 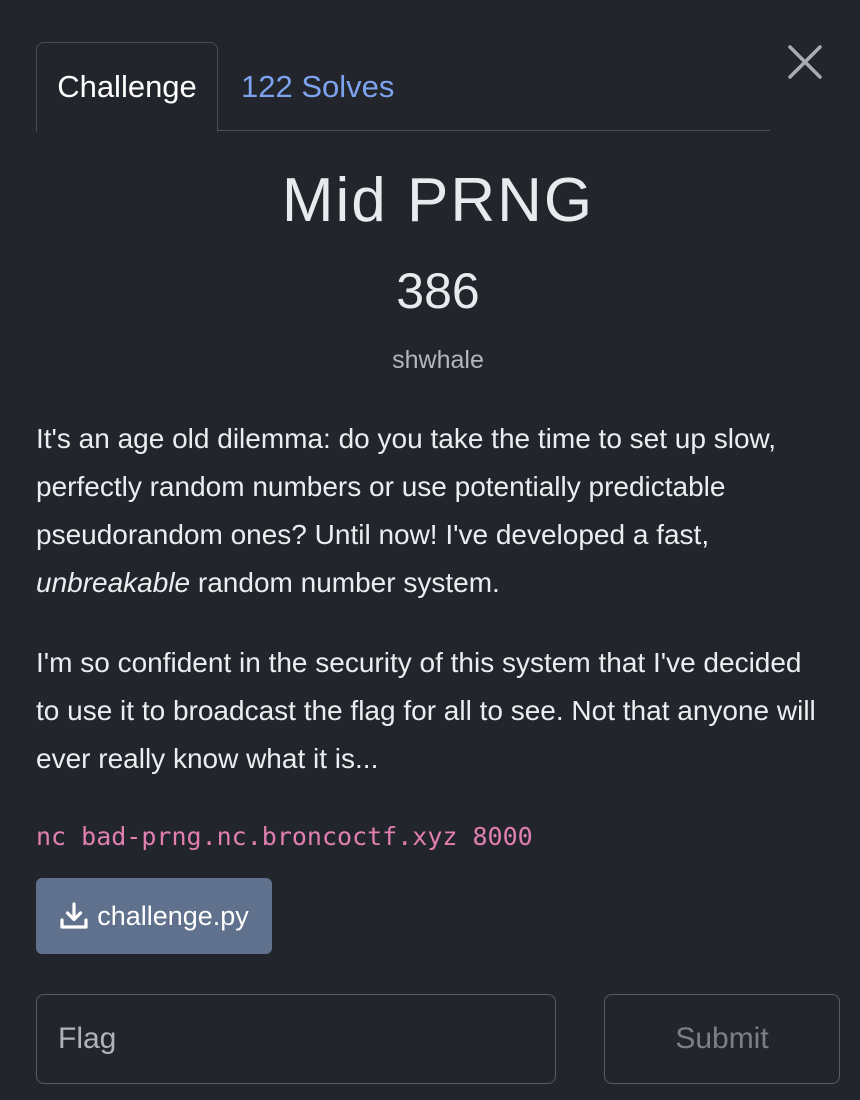 What do you see at coordinates (113, 582) in the screenshot?
I see `description-emphasis: unbreakable` at bounding box center [113, 582].